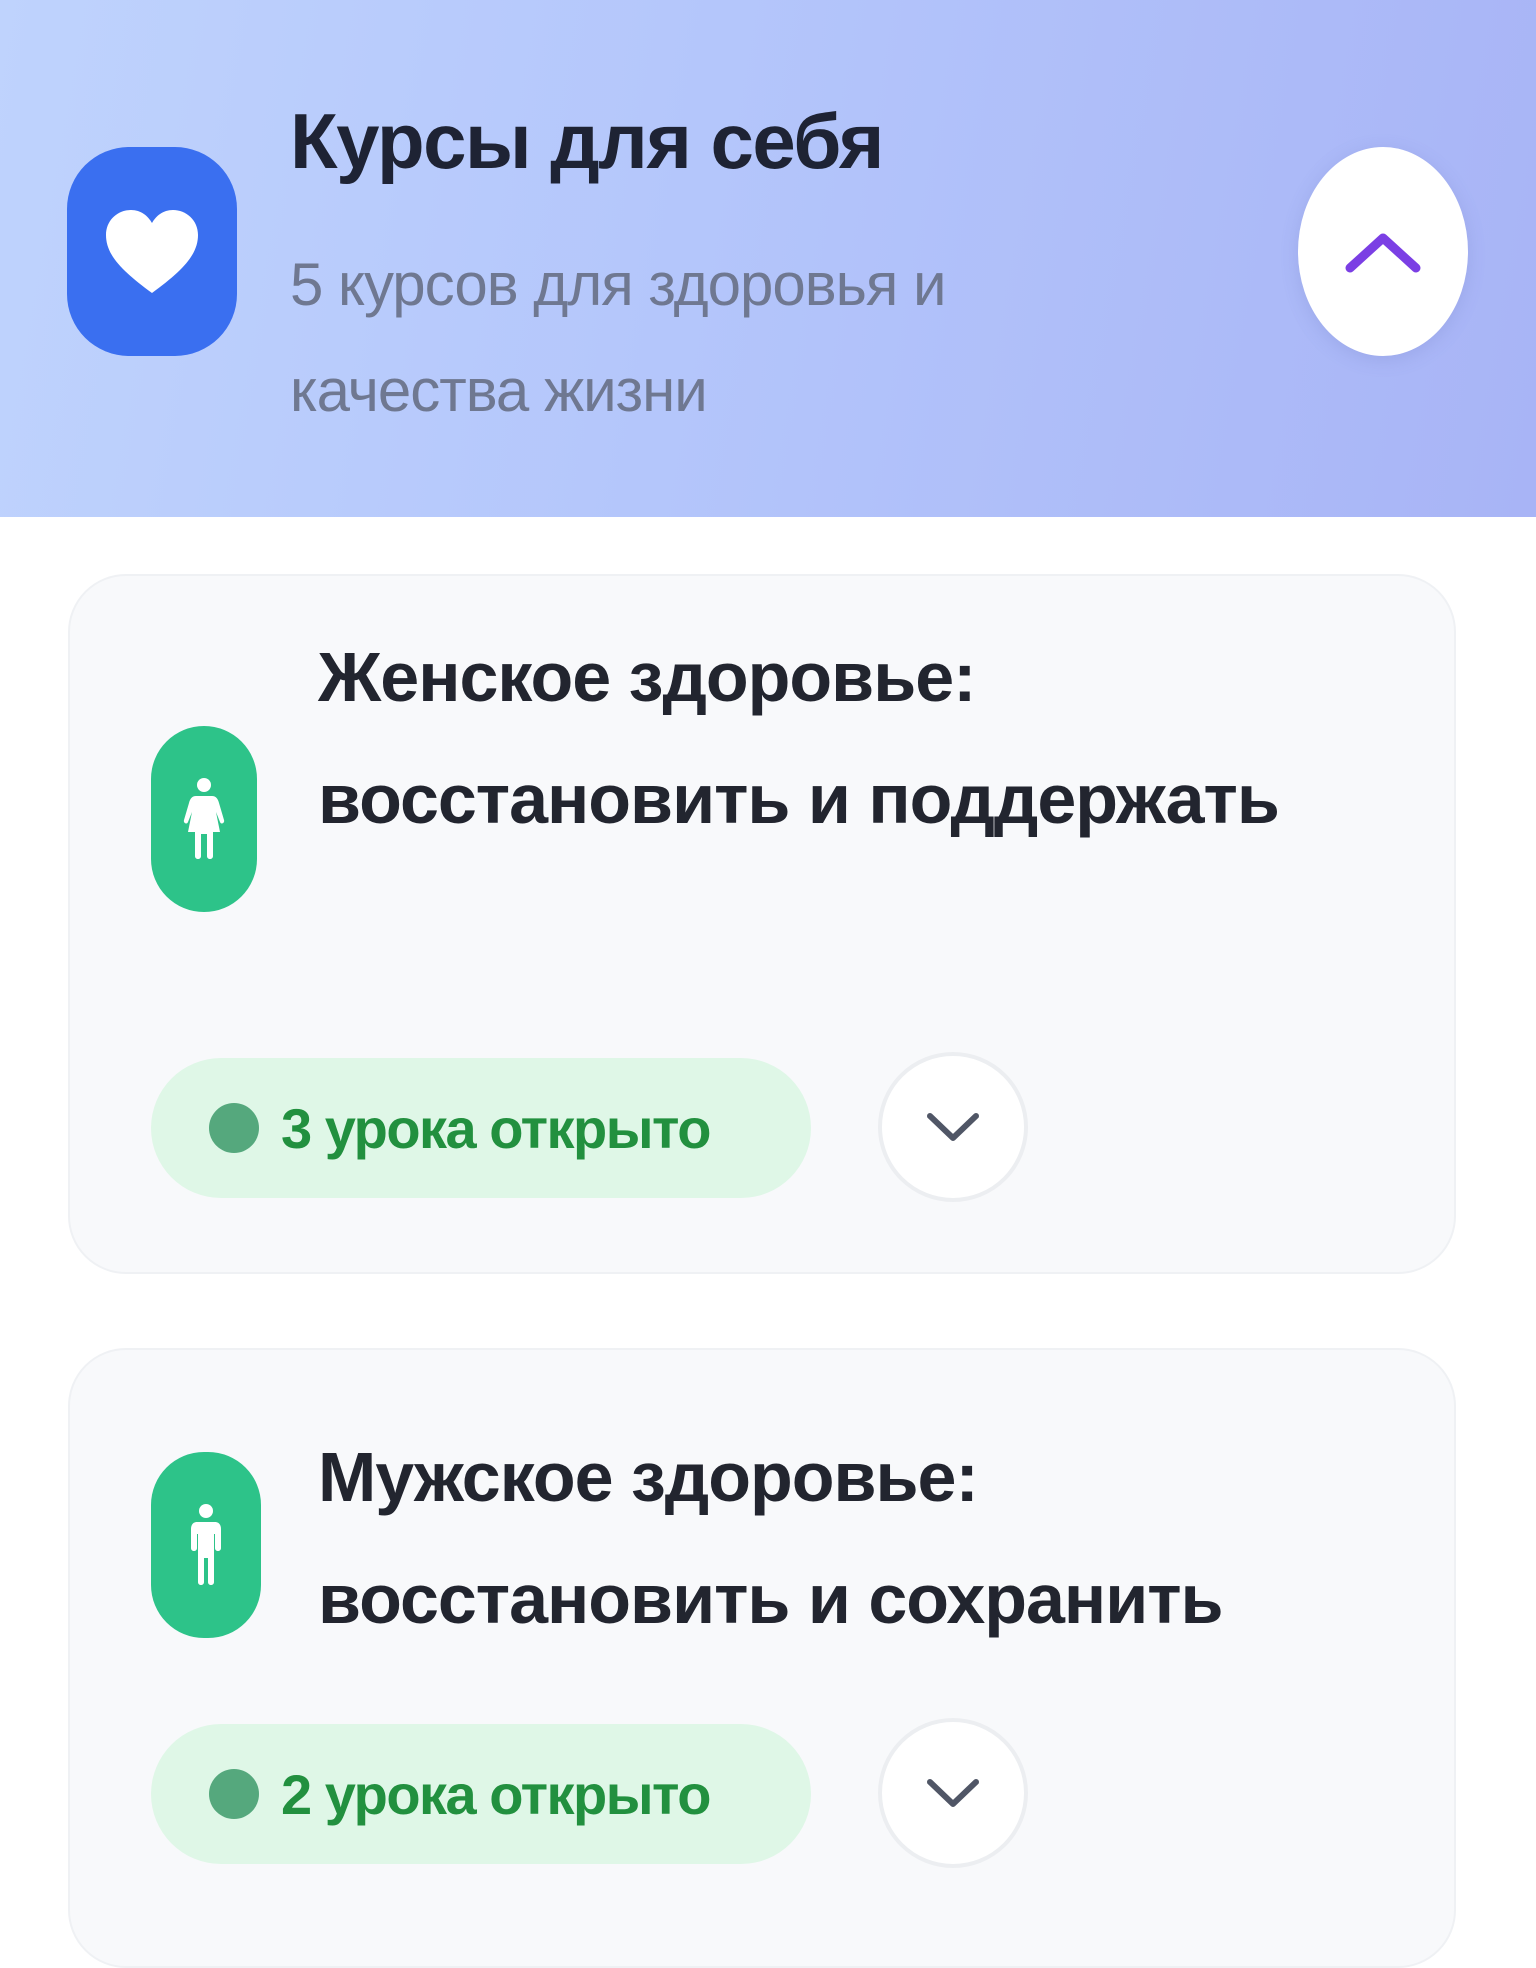  Describe the element at coordinates (496, 1128) in the screenshot. I see `lessons-open-label: 3 урока открыто` at that location.